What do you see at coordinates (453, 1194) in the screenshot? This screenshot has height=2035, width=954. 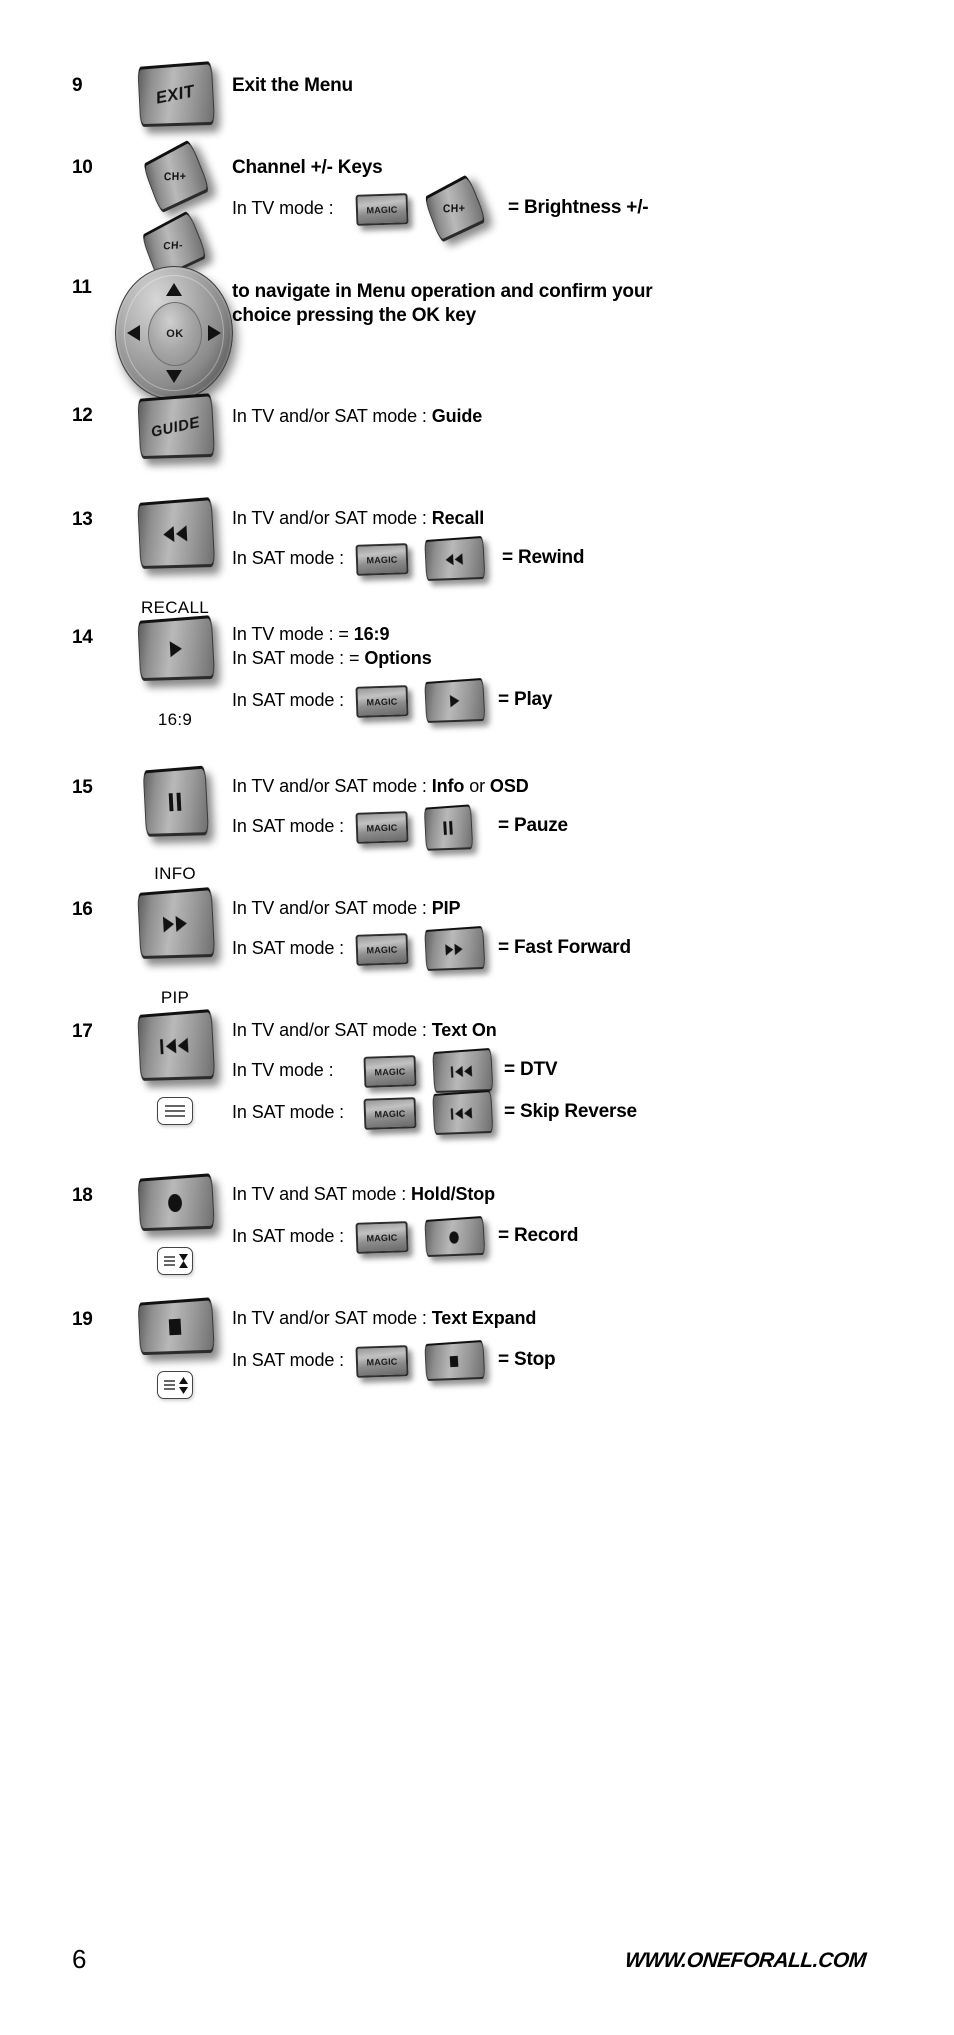 I see `row-18-bold: Hold/Stop` at bounding box center [453, 1194].